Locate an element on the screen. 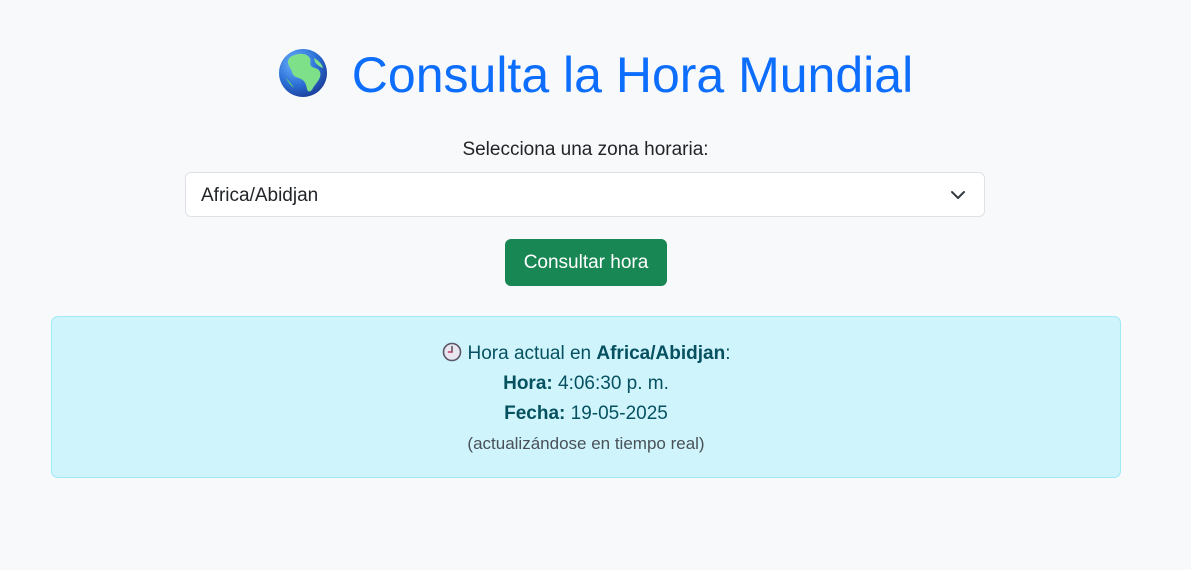 The image size is (1191, 570). date-label: Fecha: is located at coordinates (535, 413).